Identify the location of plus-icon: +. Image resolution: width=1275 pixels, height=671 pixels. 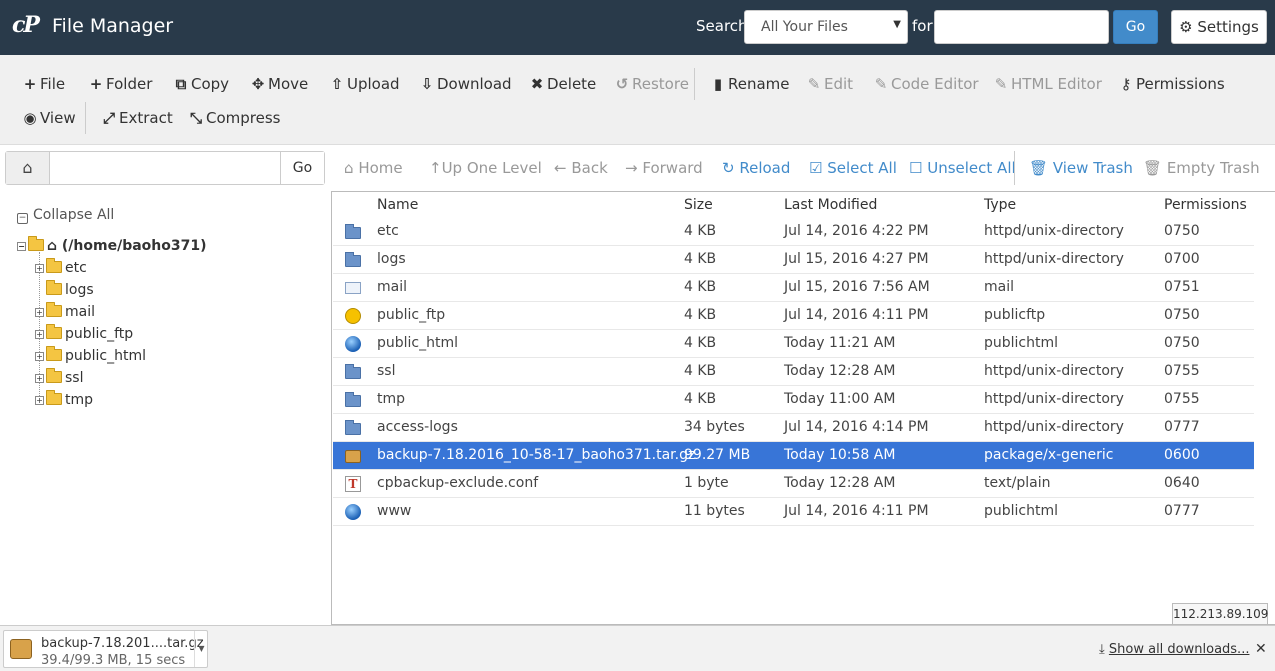
(96, 84).